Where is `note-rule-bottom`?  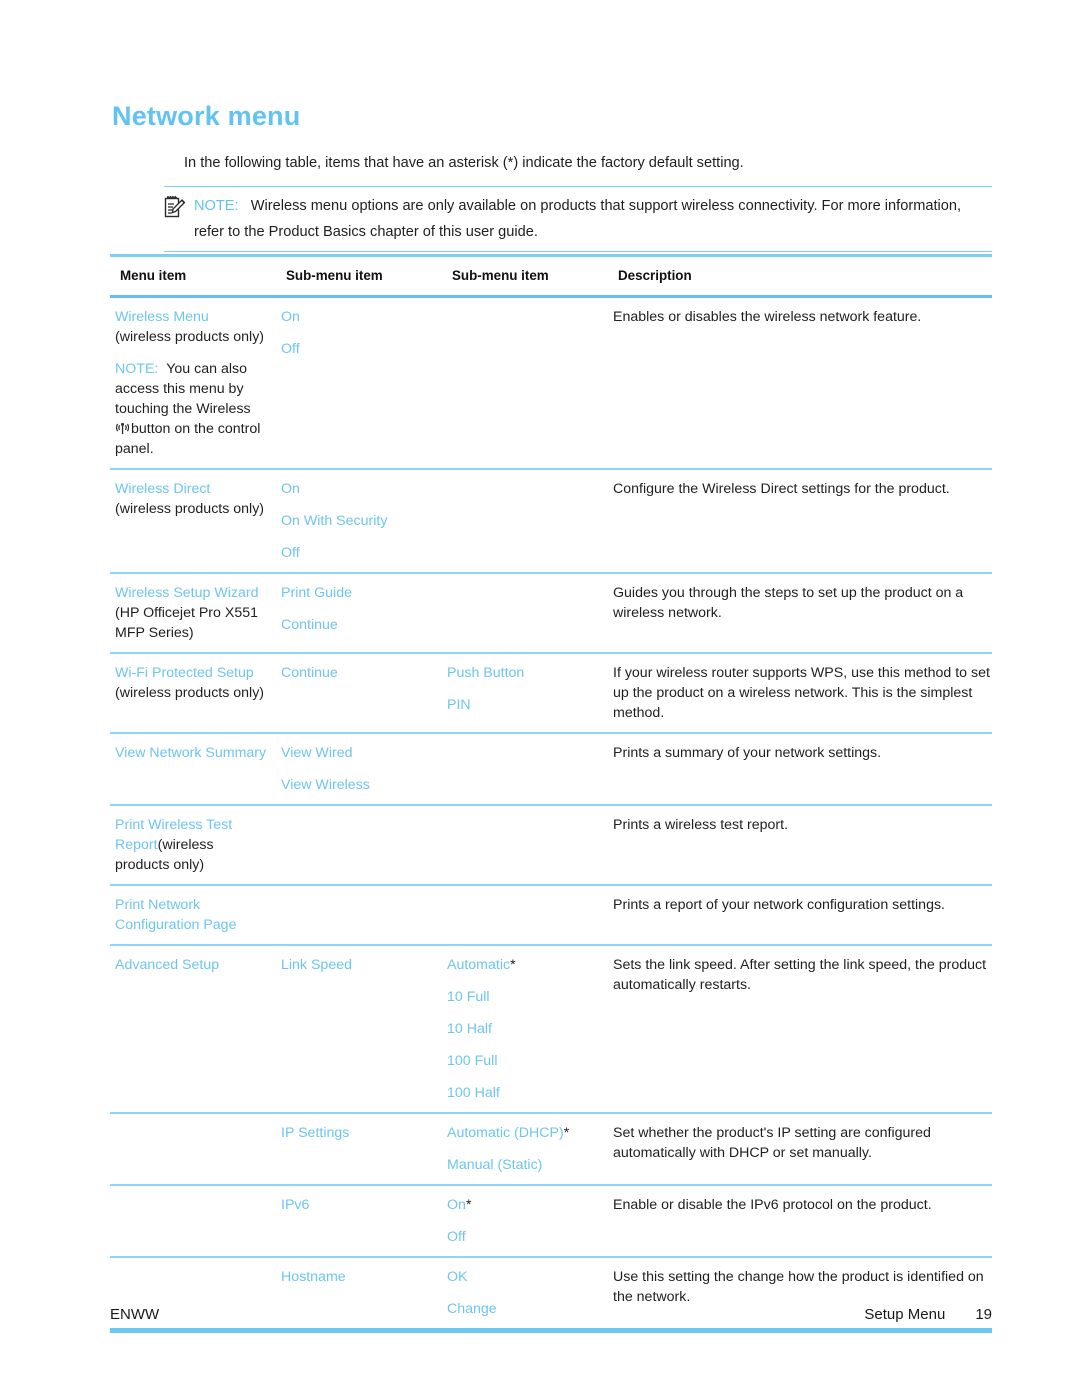
note-rule-bottom is located at coordinates (578, 251).